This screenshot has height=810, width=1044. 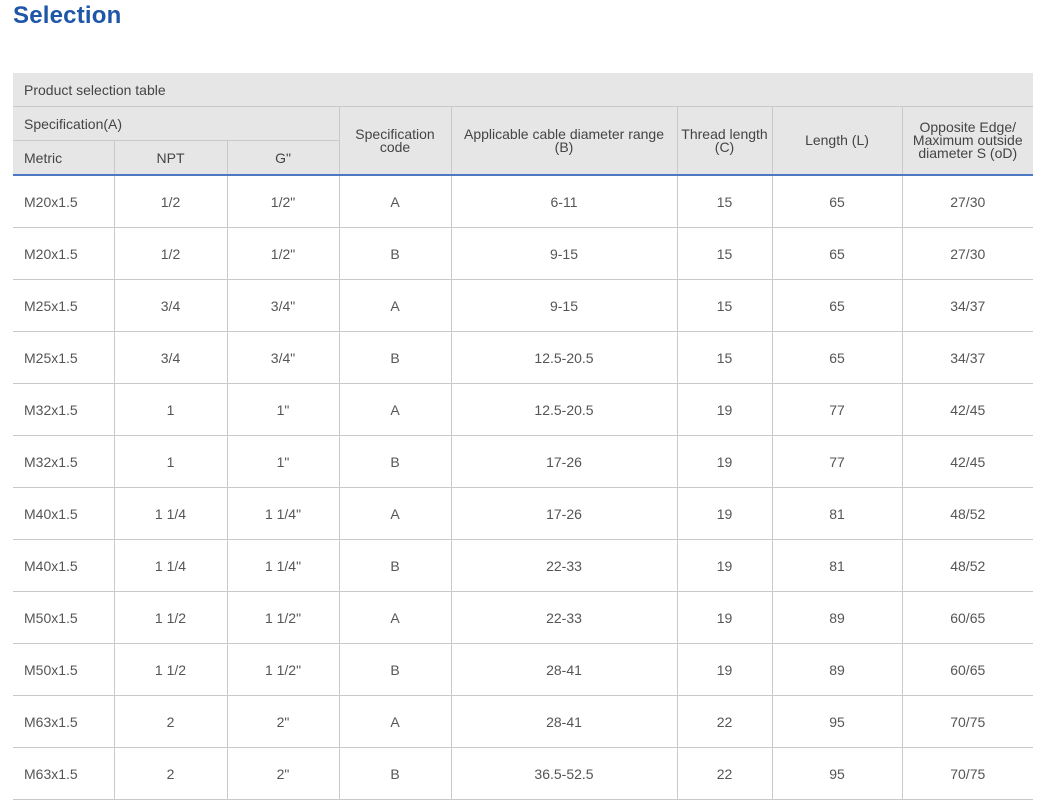 What do you see at coordinates (64, 617) in the screenshot?
I see `metric-cell: M50x1.5` at bounding box center [64, 617].